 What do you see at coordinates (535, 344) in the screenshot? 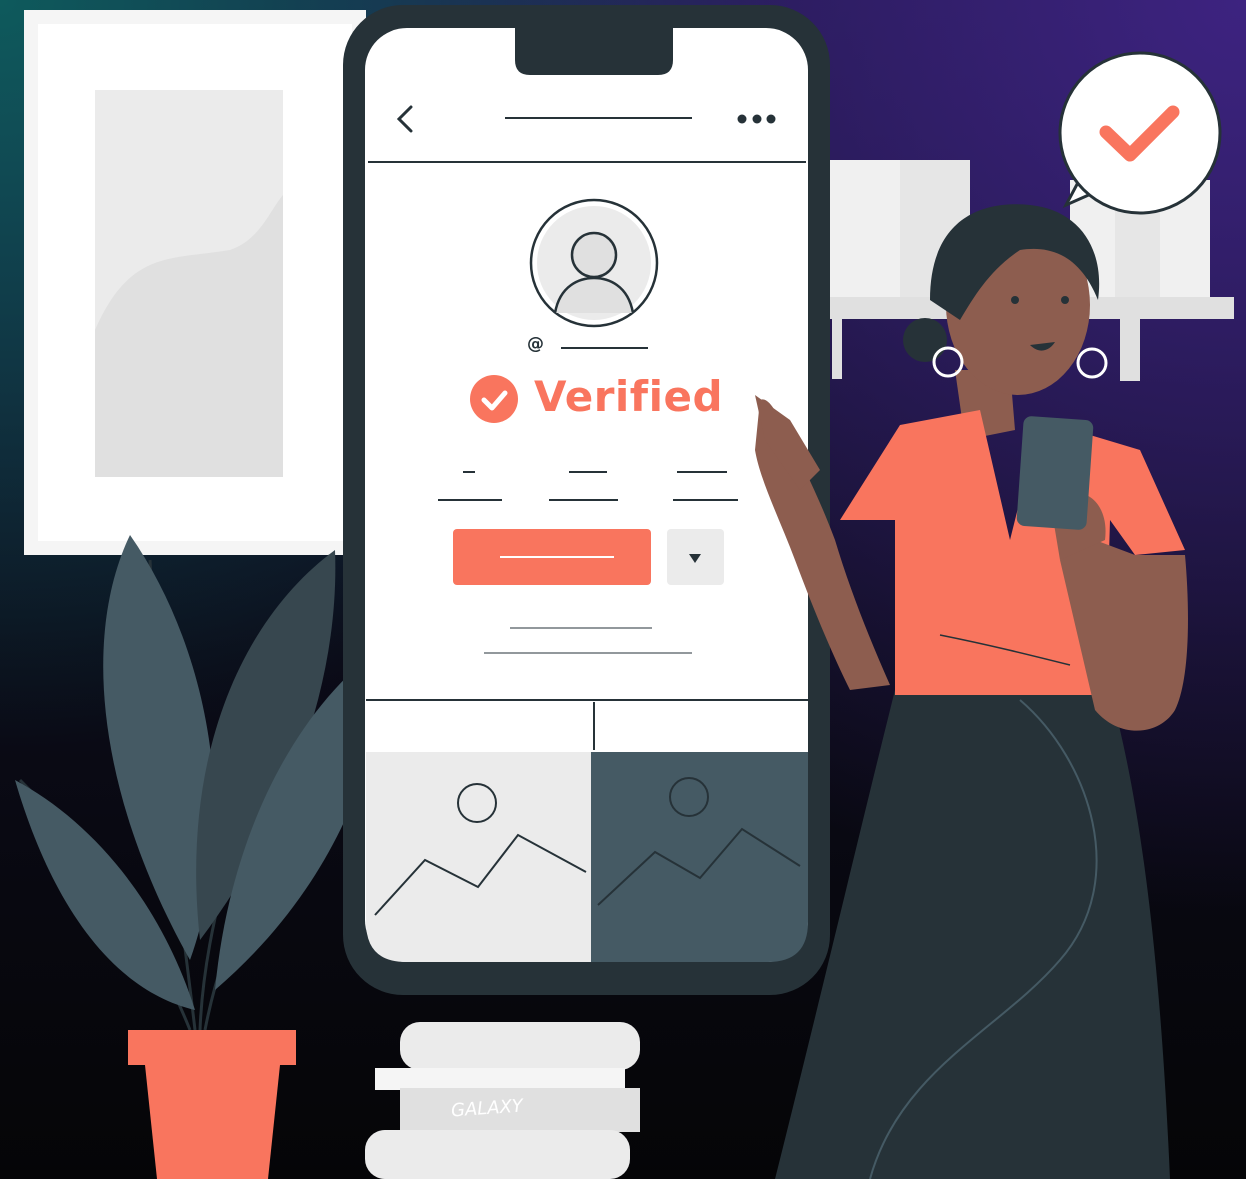
I see `handle-prefix: @` at bounding box center [535, 344].